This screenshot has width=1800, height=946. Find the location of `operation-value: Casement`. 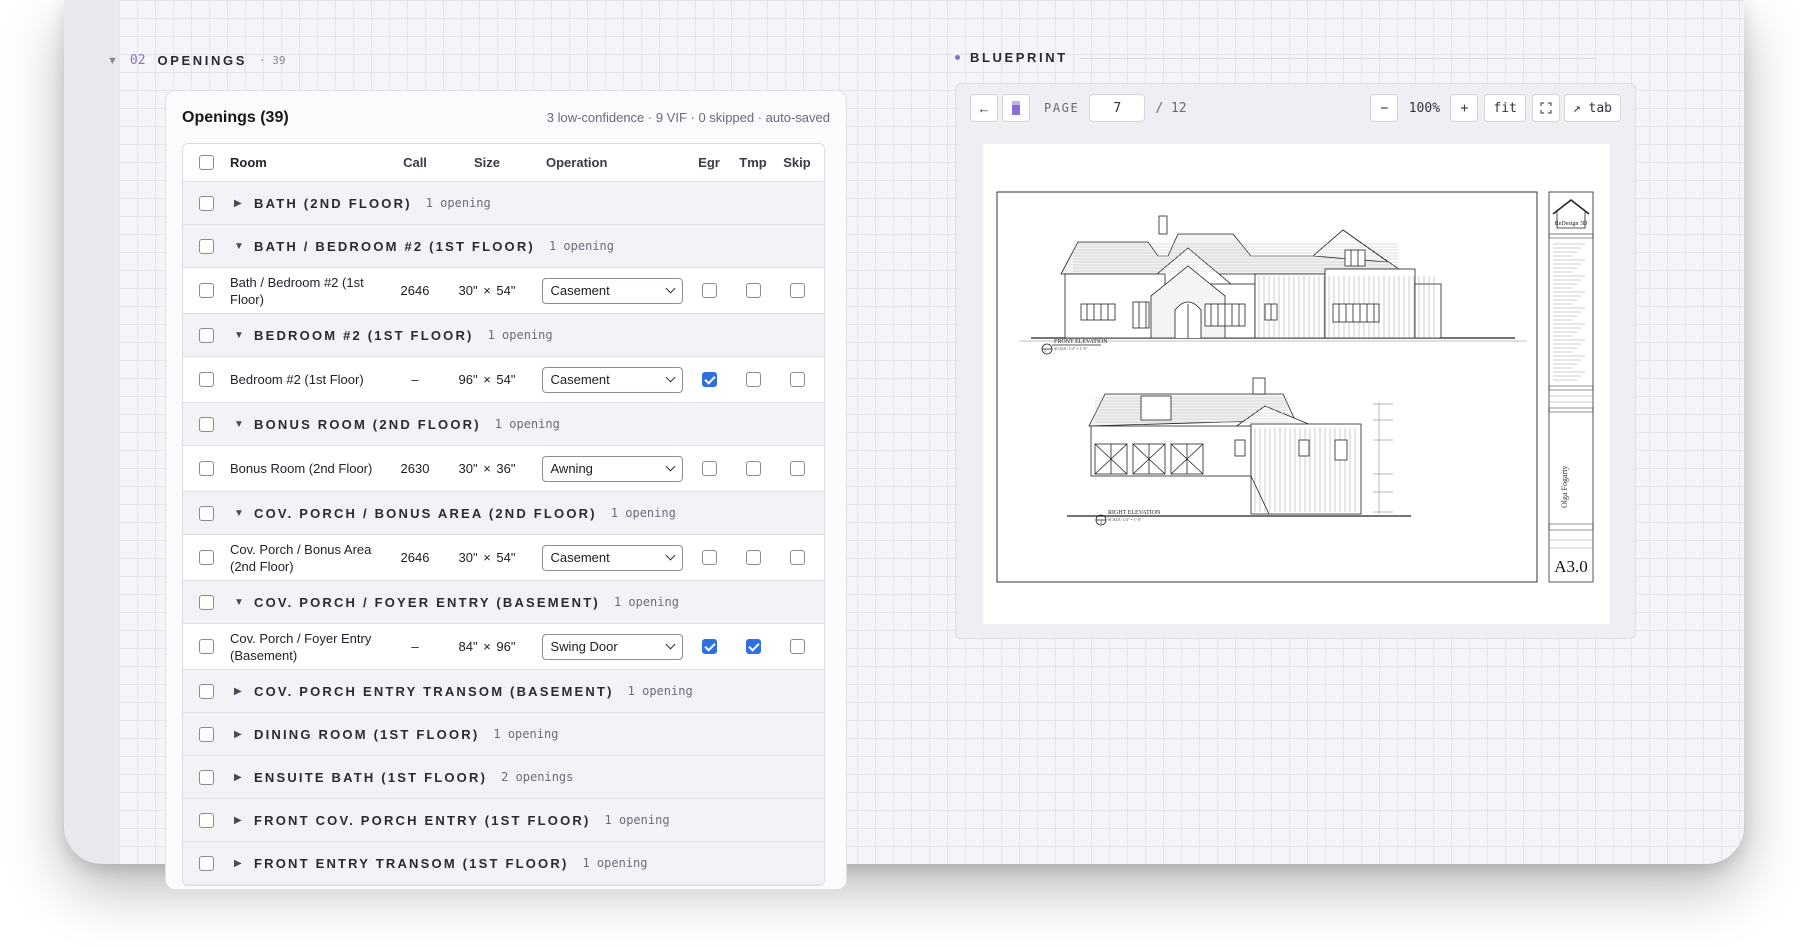

operation-value: Casement is located at coordinates (580, 290).